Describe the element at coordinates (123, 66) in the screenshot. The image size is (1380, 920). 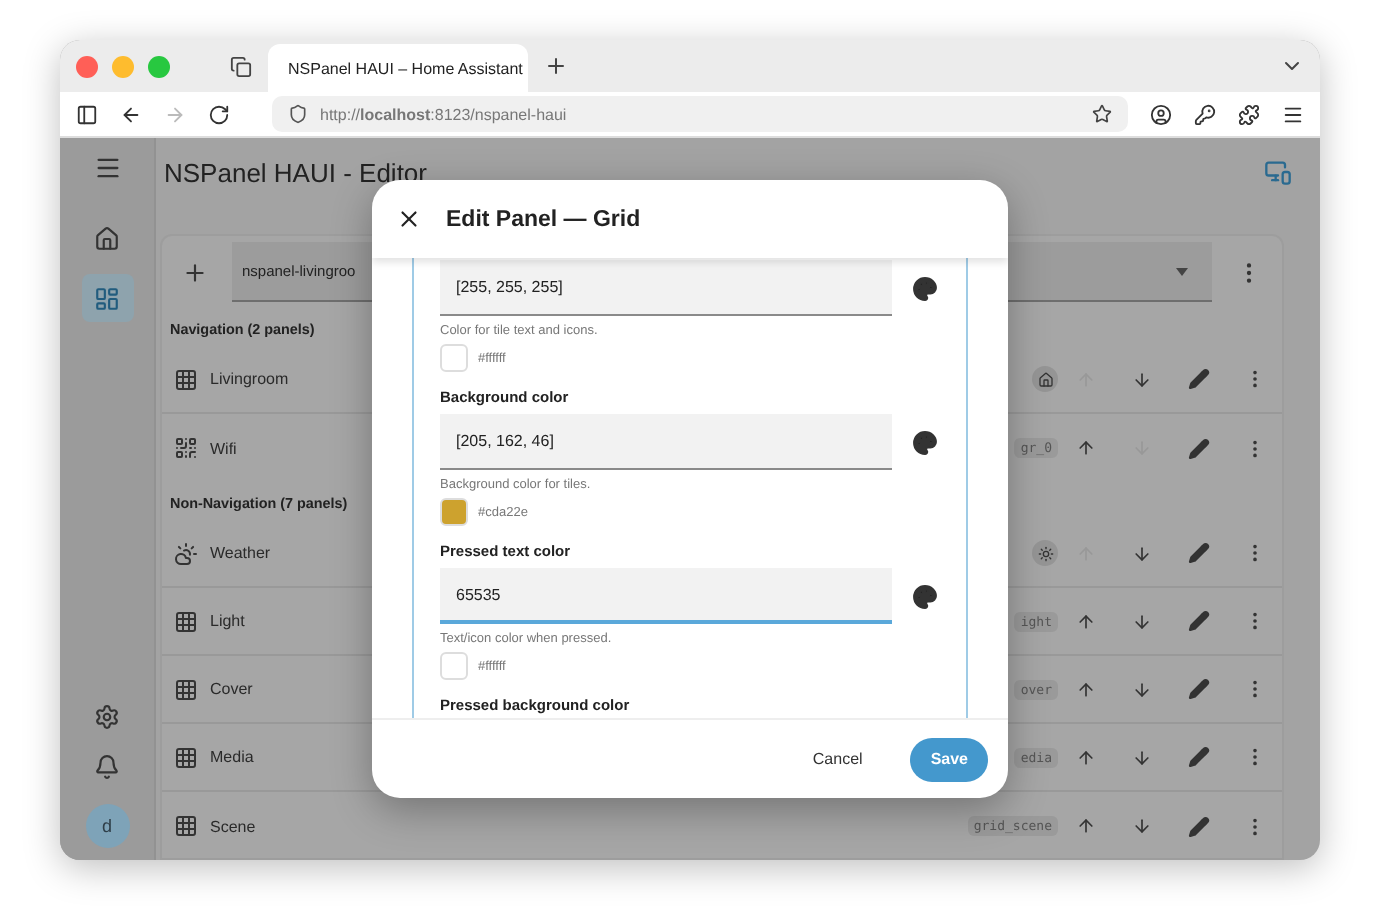
I see `minimize-window-dot` at that location.